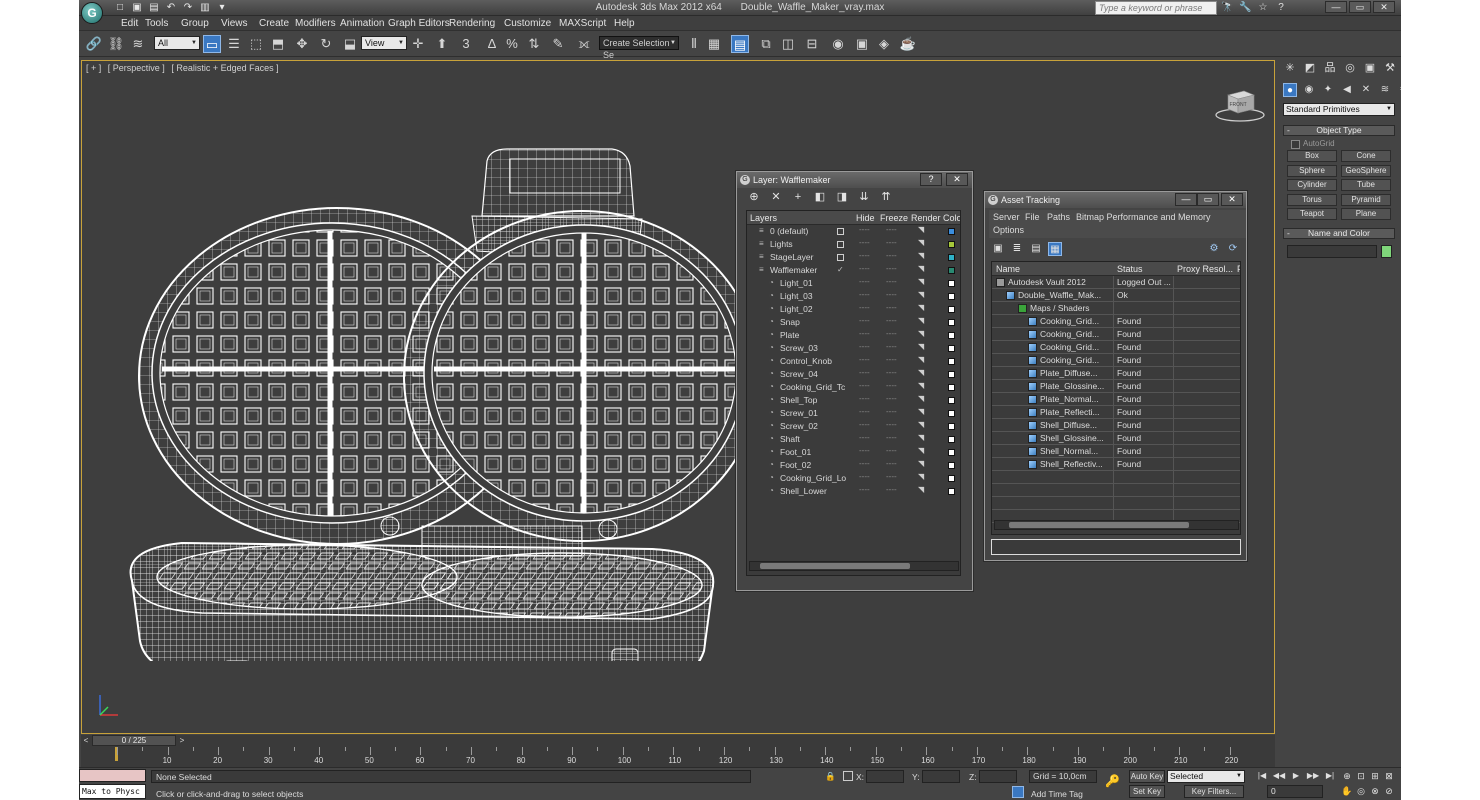  What do you see at coordinates (182, 740) in the screenshot?
I see `time-next-button: >` at bounding box center [182, 740].